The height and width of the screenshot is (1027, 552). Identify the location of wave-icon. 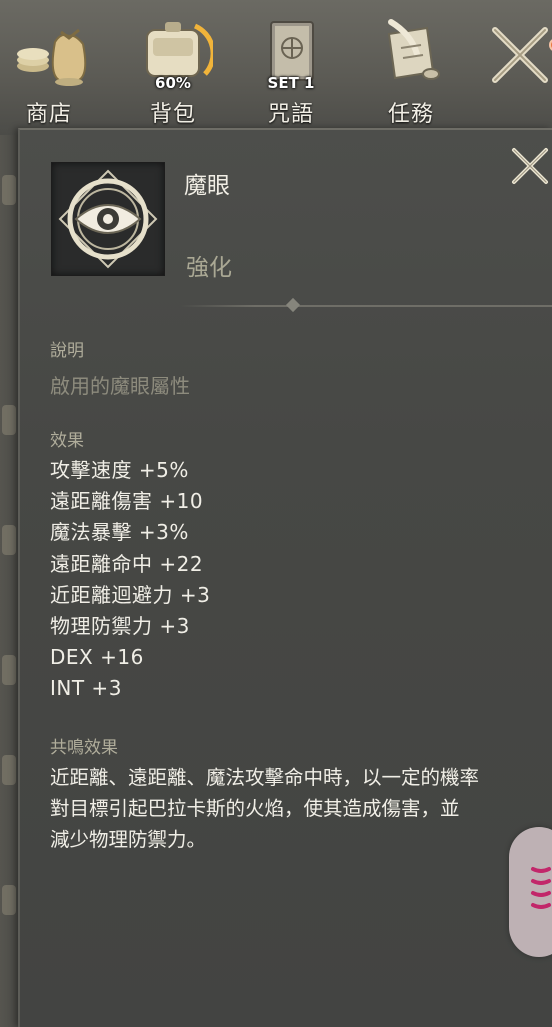
(541, 888).